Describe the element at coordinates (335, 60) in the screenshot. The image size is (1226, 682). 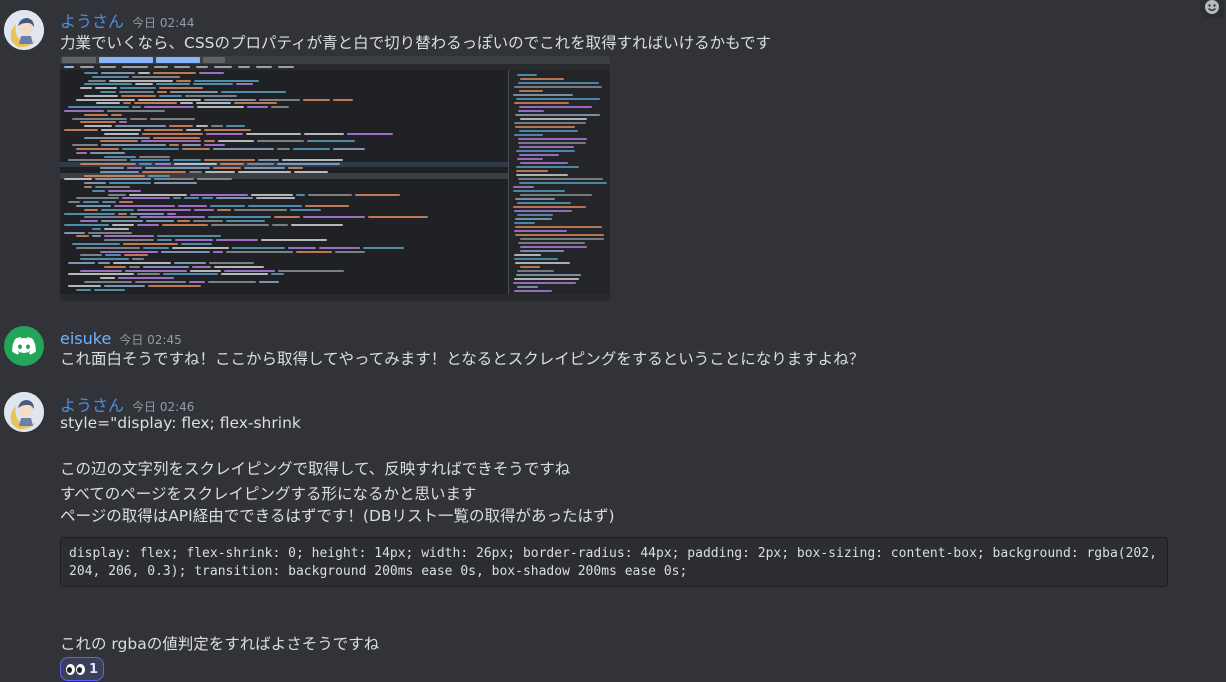
I see `devtools-infobar` at that location.